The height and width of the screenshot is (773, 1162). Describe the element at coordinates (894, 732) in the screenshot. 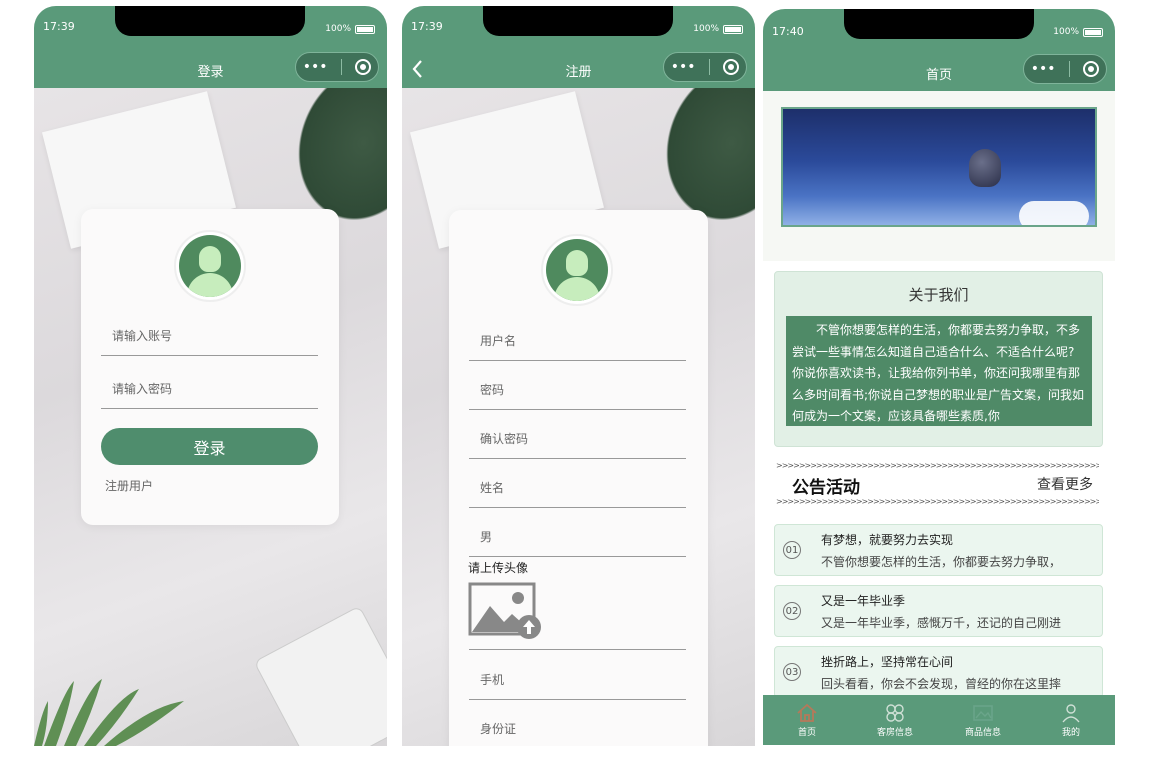

I see `tab-label: 客房信息` at that location.